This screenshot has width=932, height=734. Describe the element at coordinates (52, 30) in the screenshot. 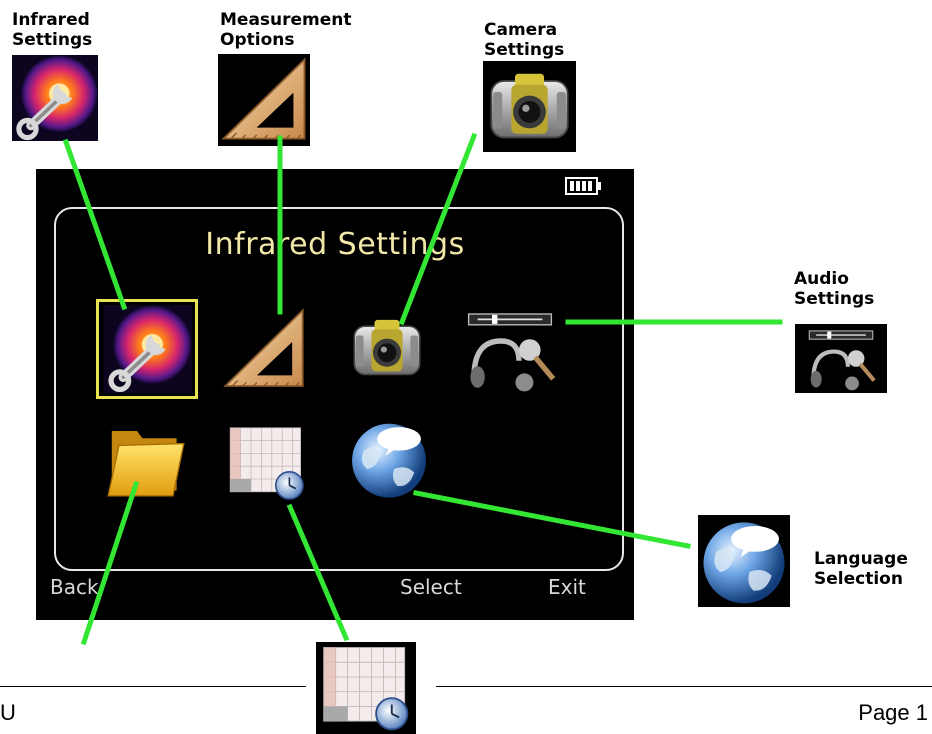

I see `infrared-settings-callout: Infrared Settings` at that location.